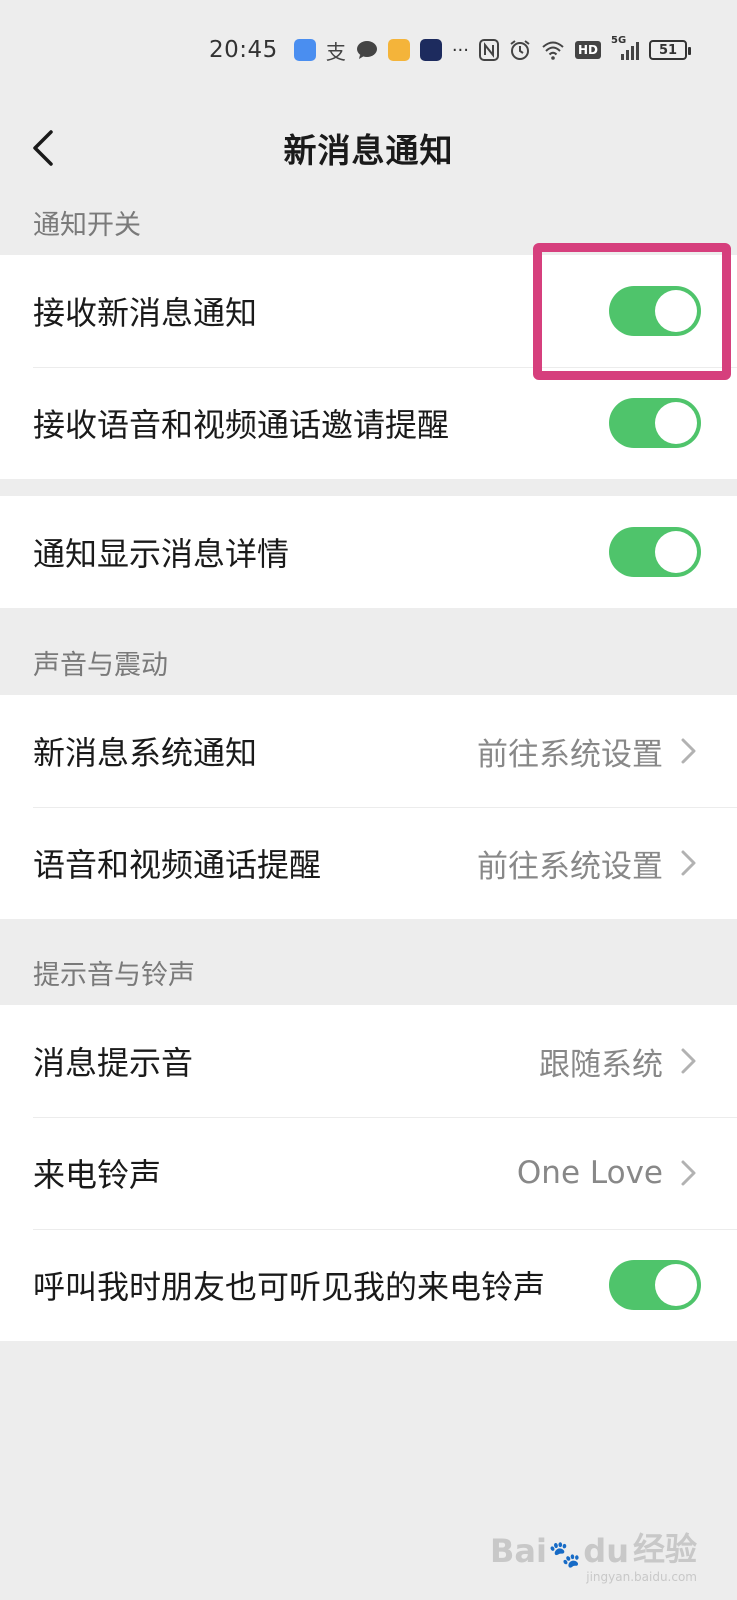  What do you see at coordinates (114, 975) in the screenshot?
I see `section-label-ringtone: 提示音与铃声` at bounding box center [114, 975].